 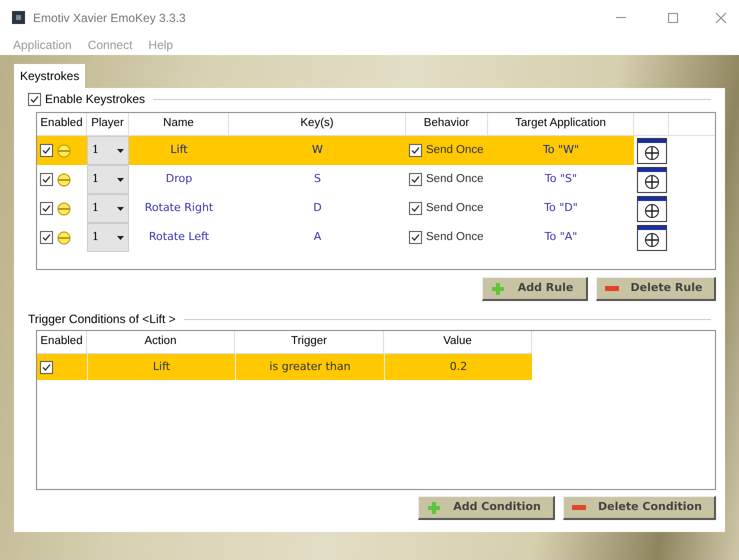 I want to click on app-icon, so click(x=18, y=17).